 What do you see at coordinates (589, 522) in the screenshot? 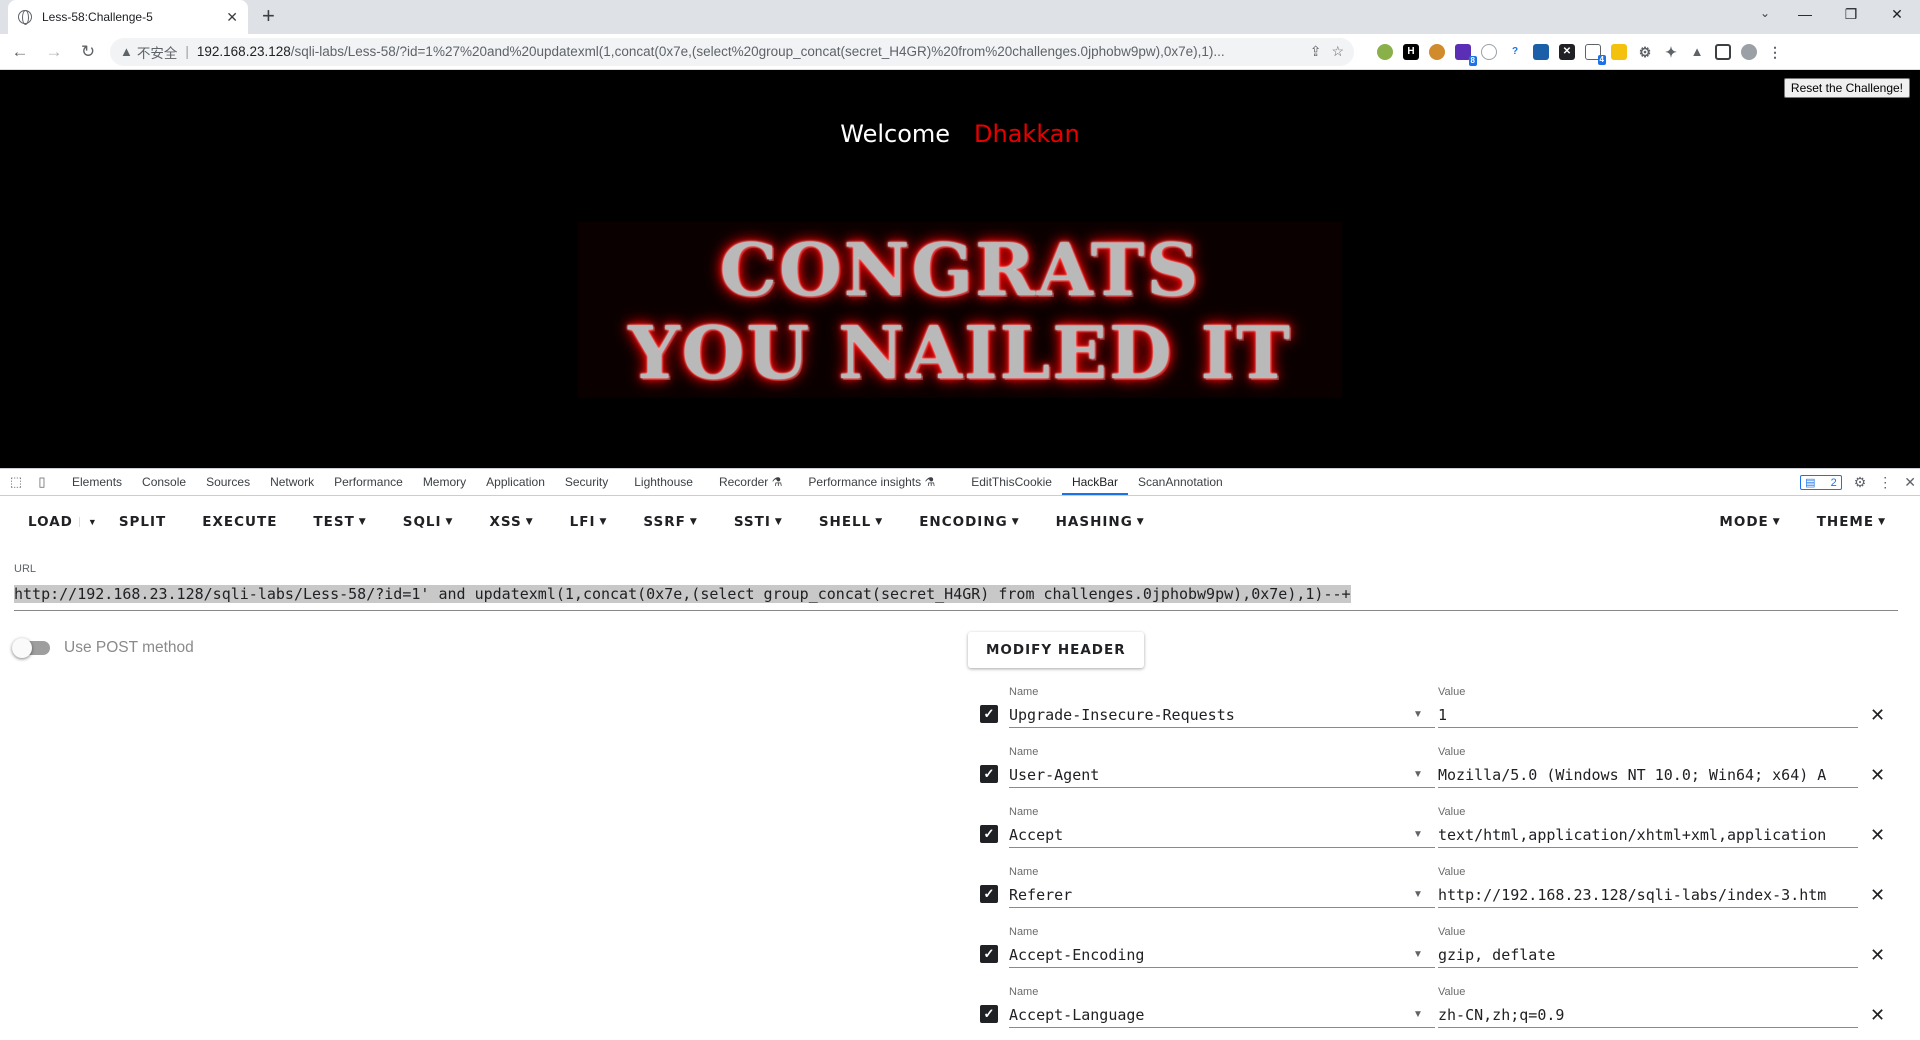
I see `lfi-menu-button: LFI ▼` at bounding box center [589, 522].